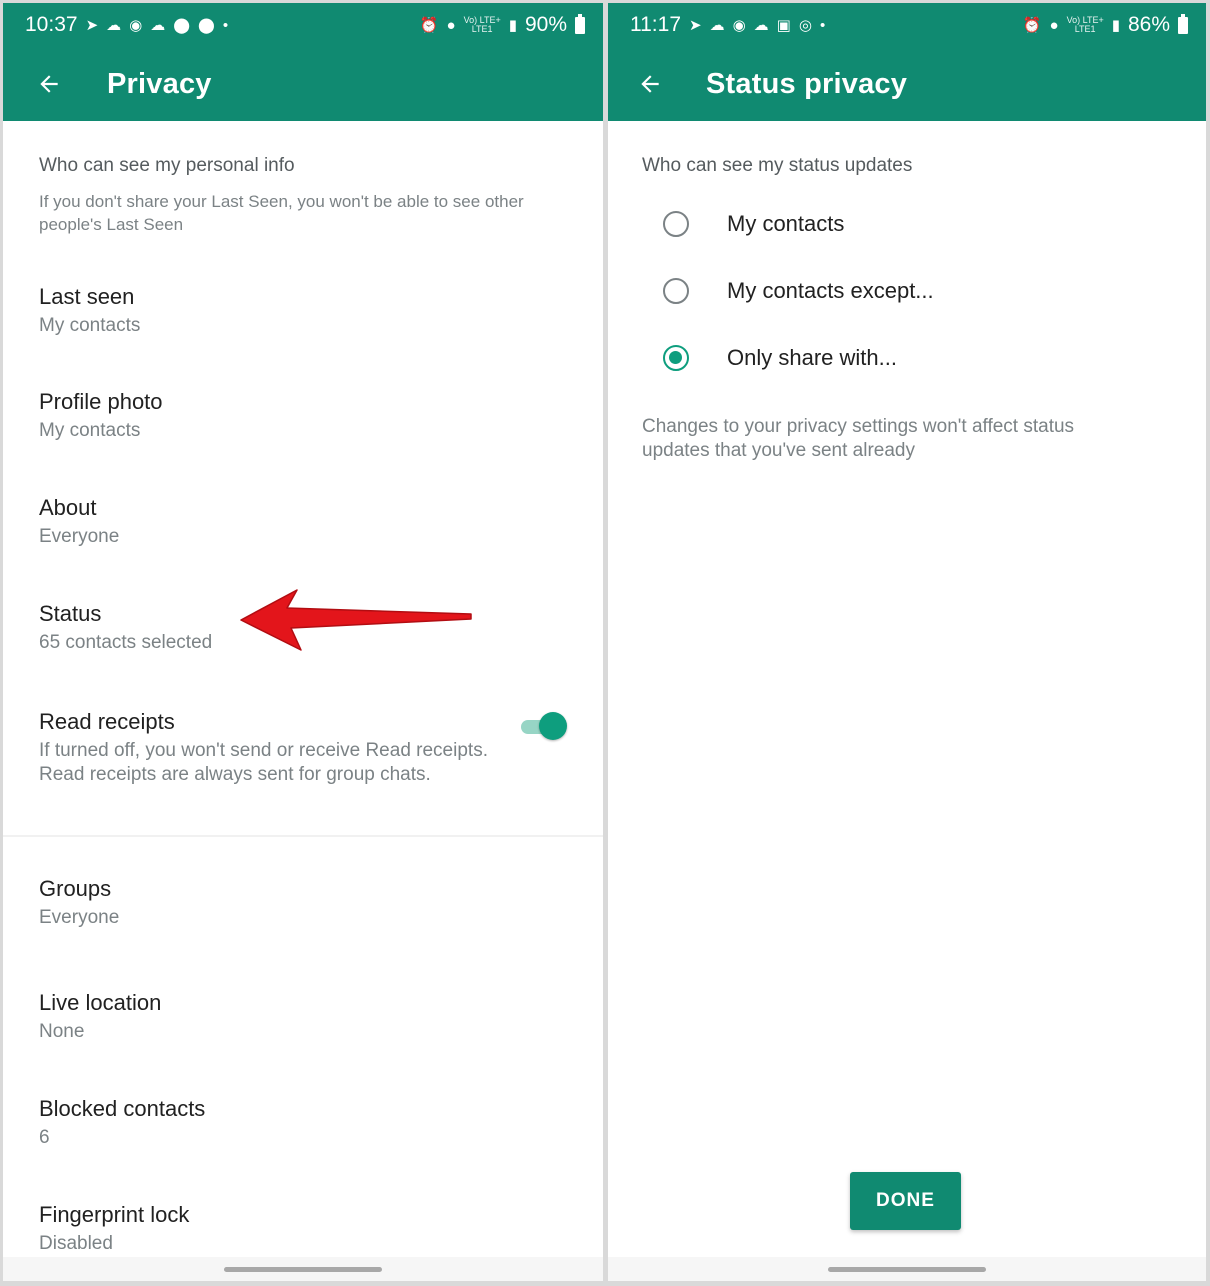  What do you see at coordinates (159, 83) in the screenshot?
I see `page-title: Privacy` at bounding box center [159, 83].